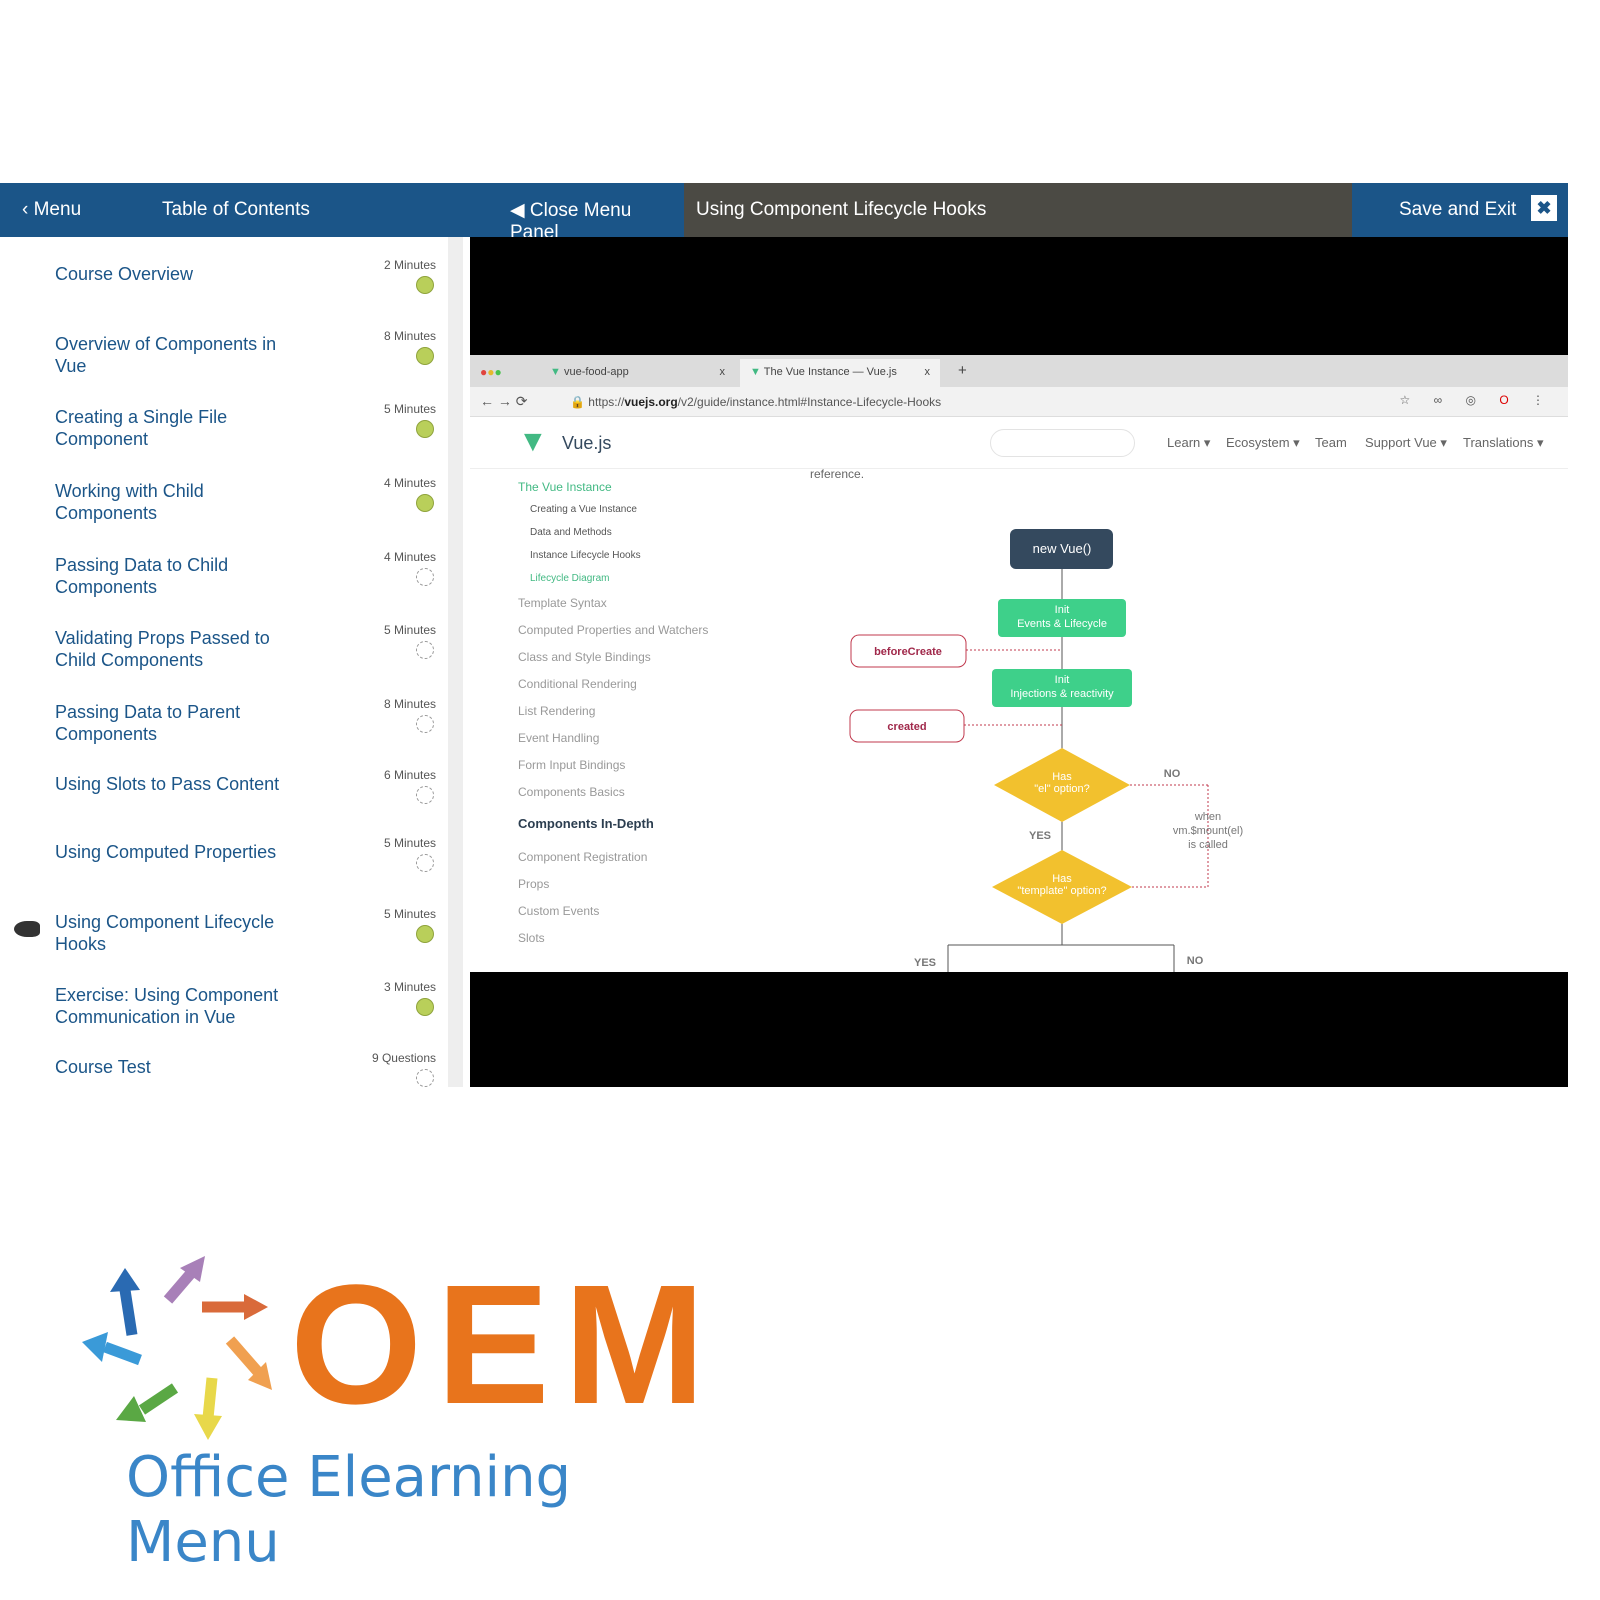  What do you see at coordinates (167, 784) in the screenshot?
I see `toc-item-title: Using Slots to Pass Content` at bounding box center [167, 784].